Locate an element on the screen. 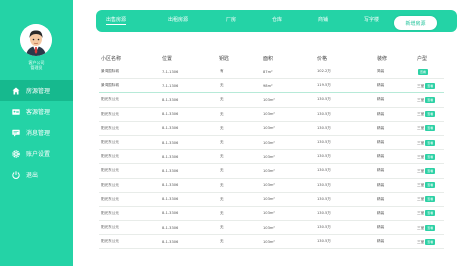 The image size is (474, 266). tab-for-sale: 出售房源 is located at coordinates (116, 20).